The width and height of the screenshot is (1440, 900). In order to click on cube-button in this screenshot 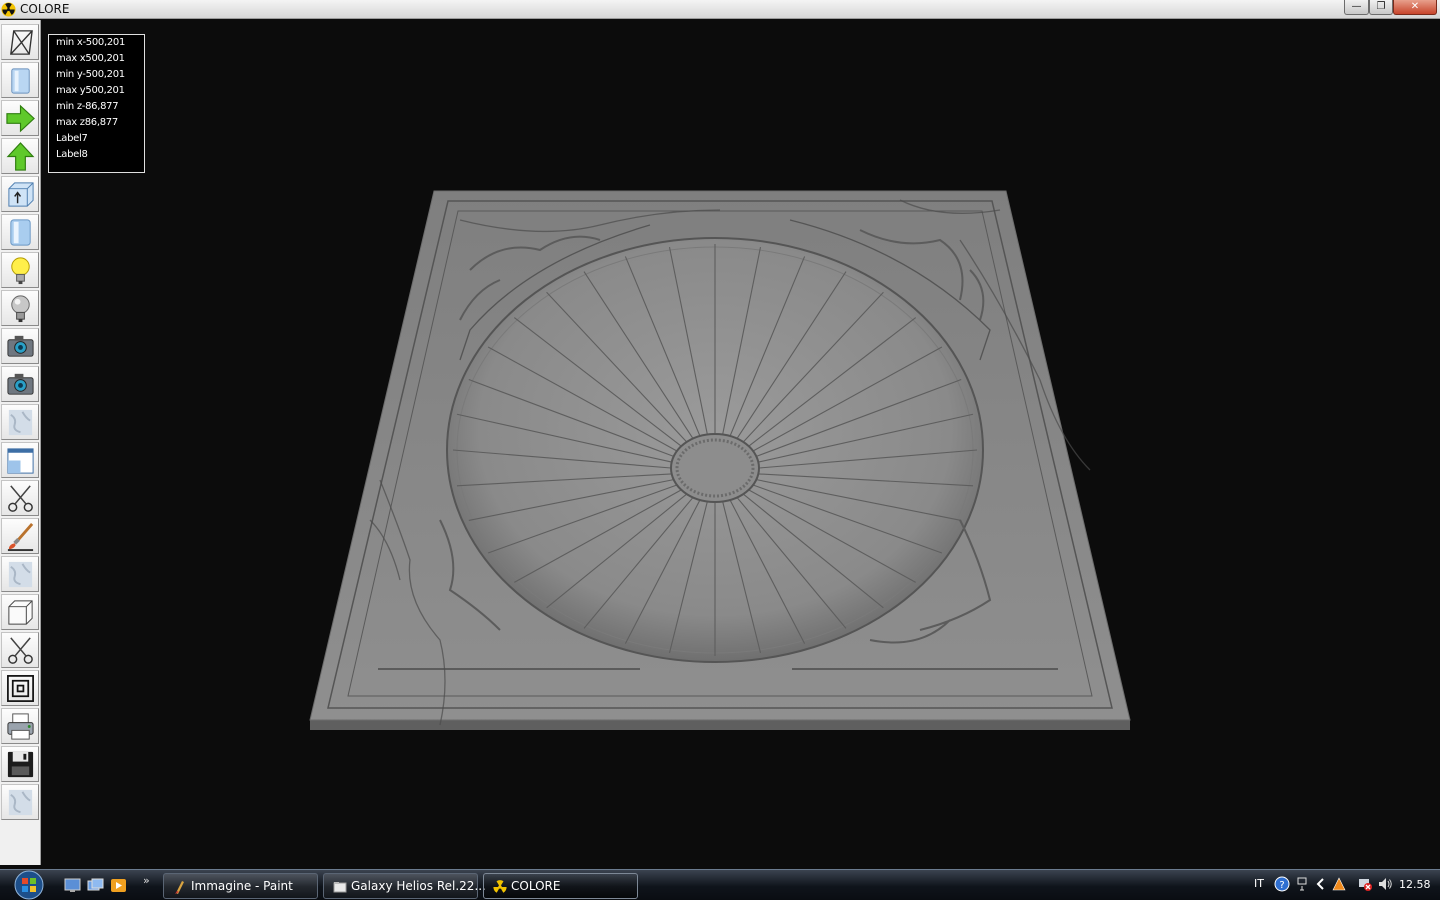, I will do `click(20, 612)`.